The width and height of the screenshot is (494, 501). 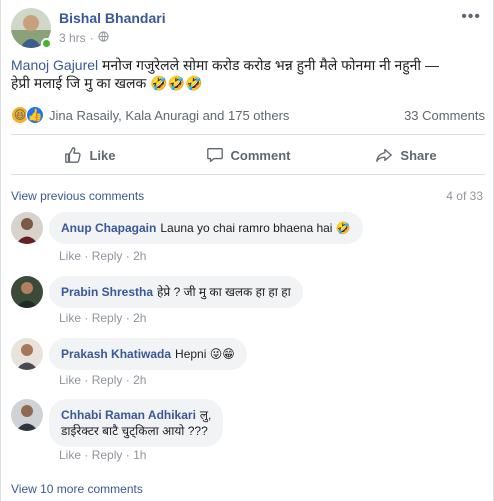 I want to click on like-label: Like, so click(x=102, y=155).